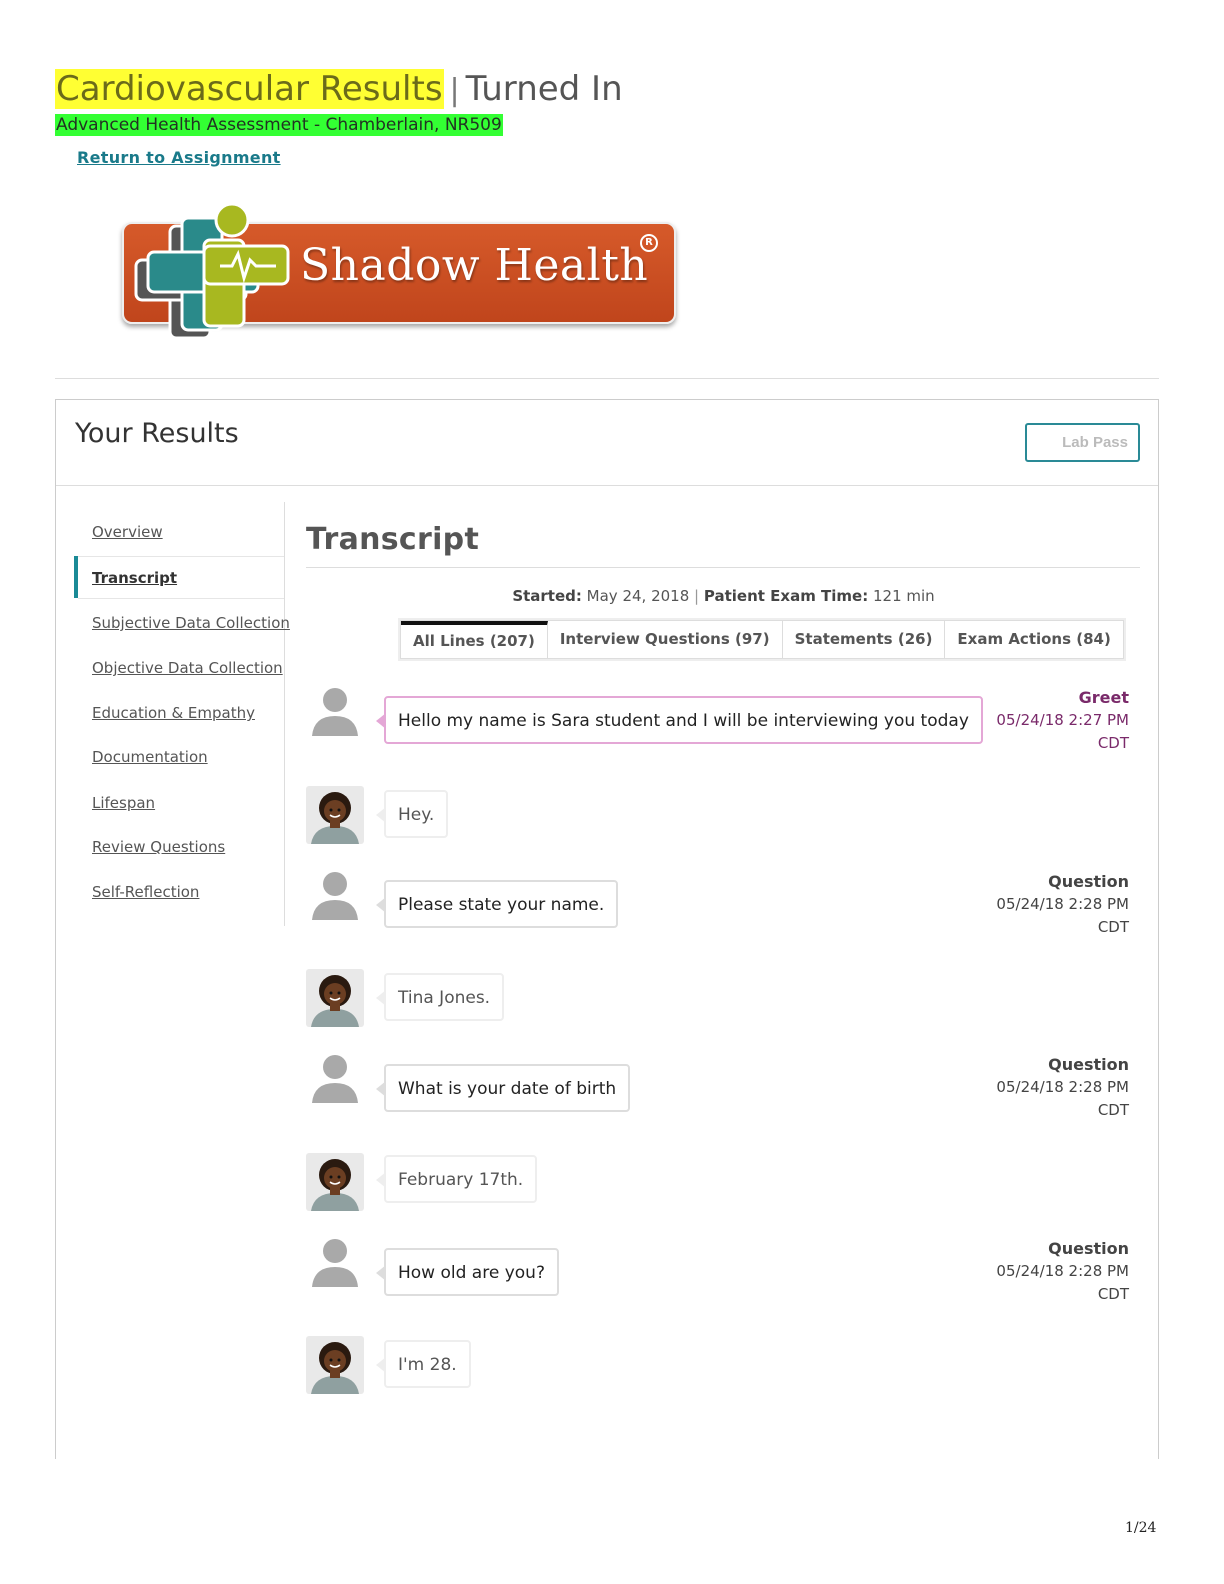 This screenshot has height=1584, width=1224. I want to click on sidebar-item-documentation: Documentation, so click(150, 757).